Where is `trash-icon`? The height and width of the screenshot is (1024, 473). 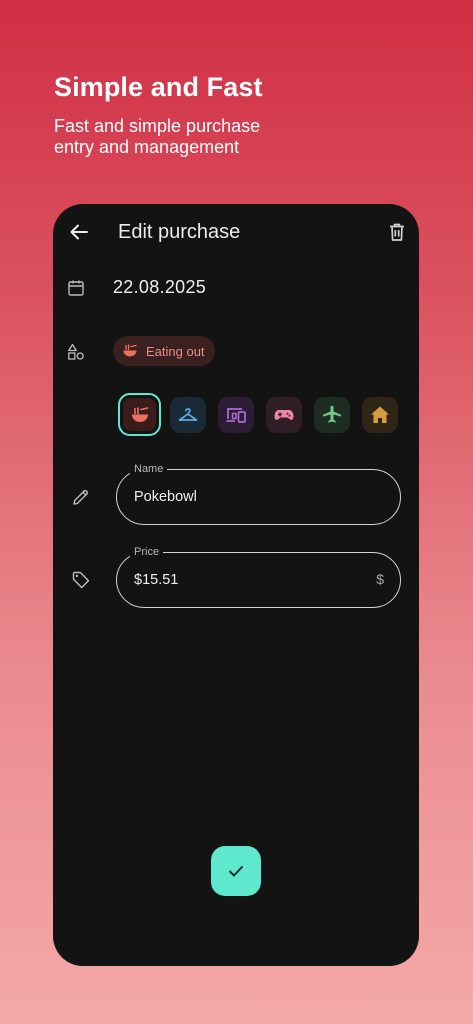 trash-icon is located at coordinates (397, 232).